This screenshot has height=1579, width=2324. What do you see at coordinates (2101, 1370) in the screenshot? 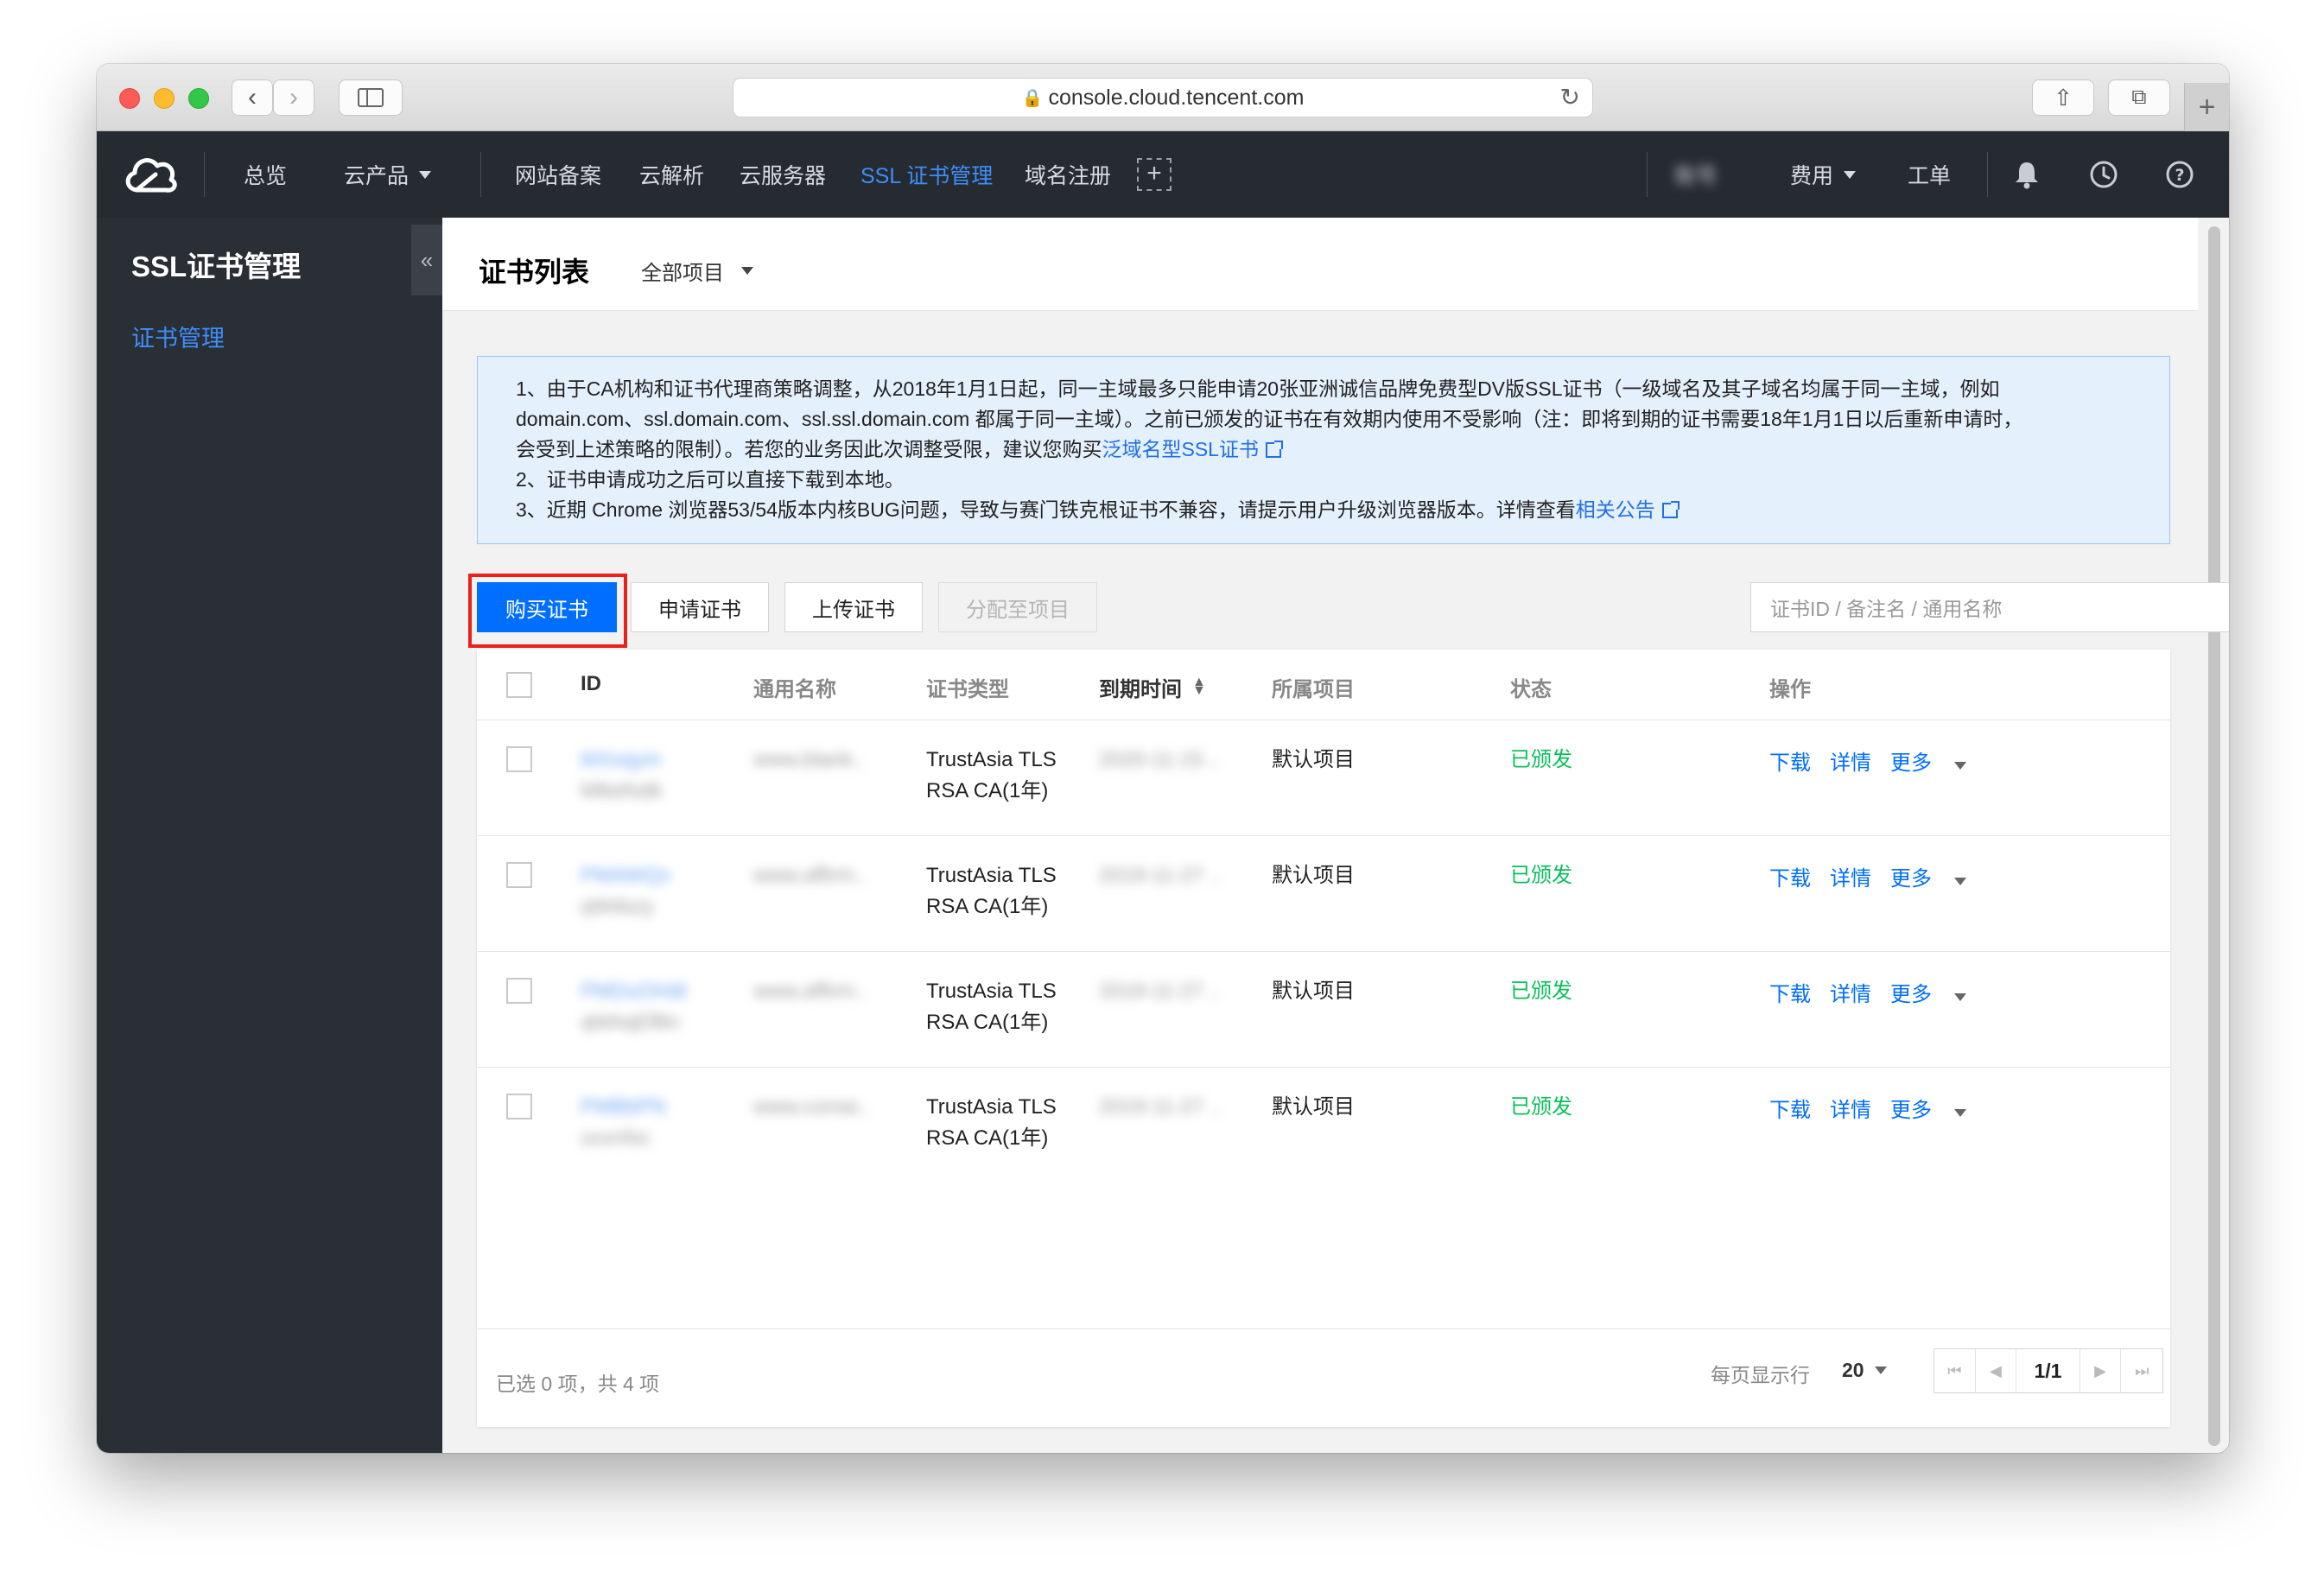
I see `next-page-button: ▶` at bounding box center [2101, 1370].